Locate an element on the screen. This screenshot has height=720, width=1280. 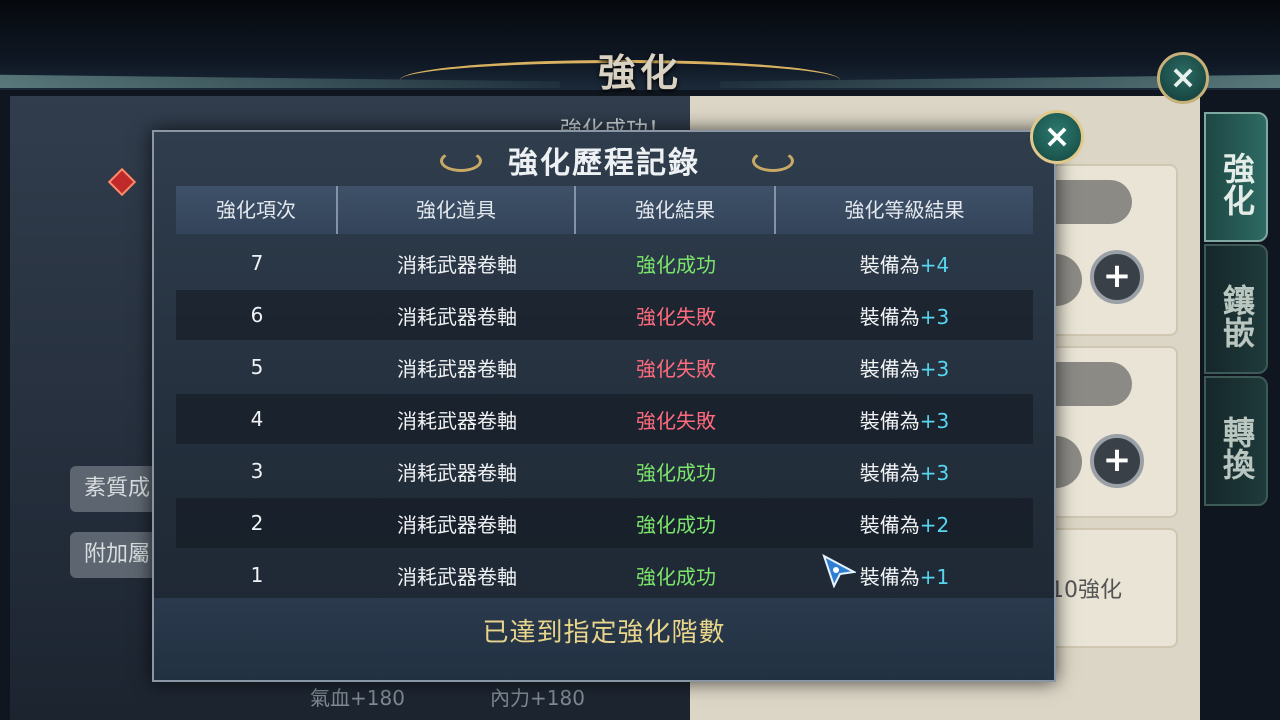
row-index: 1 is located at coordinates (257, 575).